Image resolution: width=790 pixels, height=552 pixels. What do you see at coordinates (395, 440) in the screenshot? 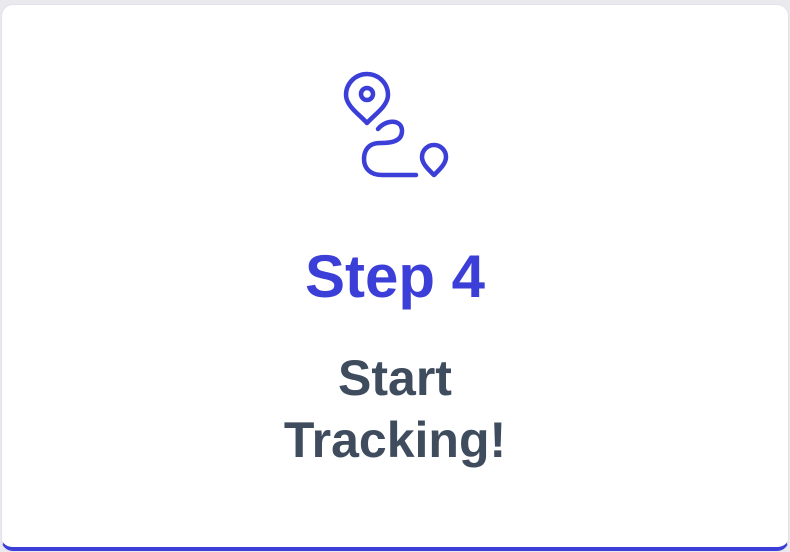
I see `step-description-line-2: Tracking!` at bounding box center [395, 440].